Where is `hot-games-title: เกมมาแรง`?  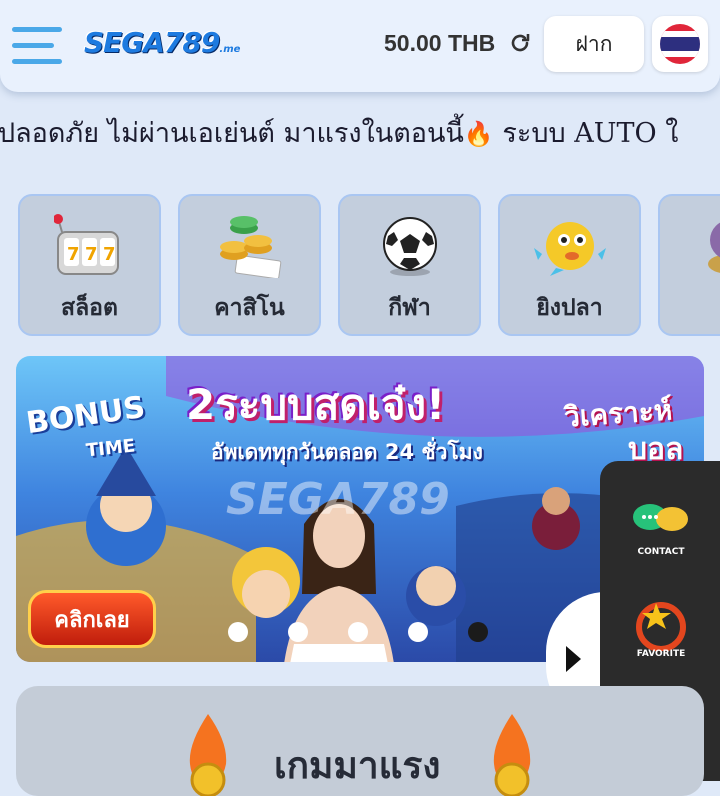 hot-games-title: เกมมาแรง is located at coordinates (357, 765).